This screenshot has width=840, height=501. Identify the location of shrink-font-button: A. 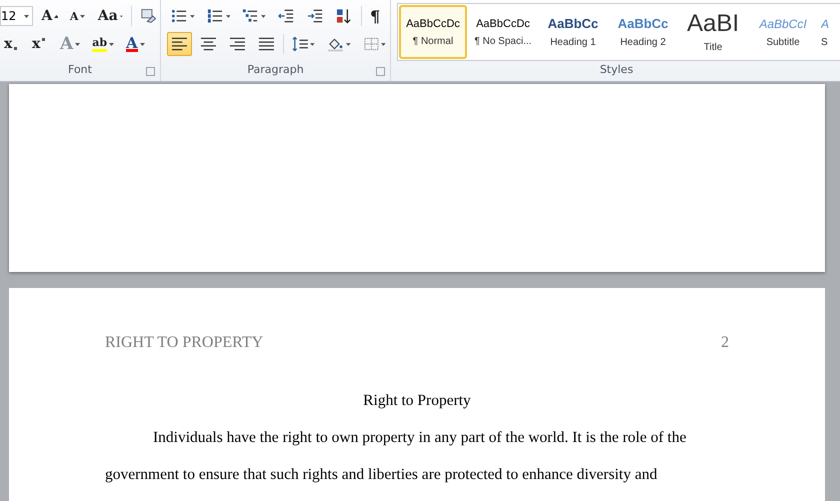
(78, 16).